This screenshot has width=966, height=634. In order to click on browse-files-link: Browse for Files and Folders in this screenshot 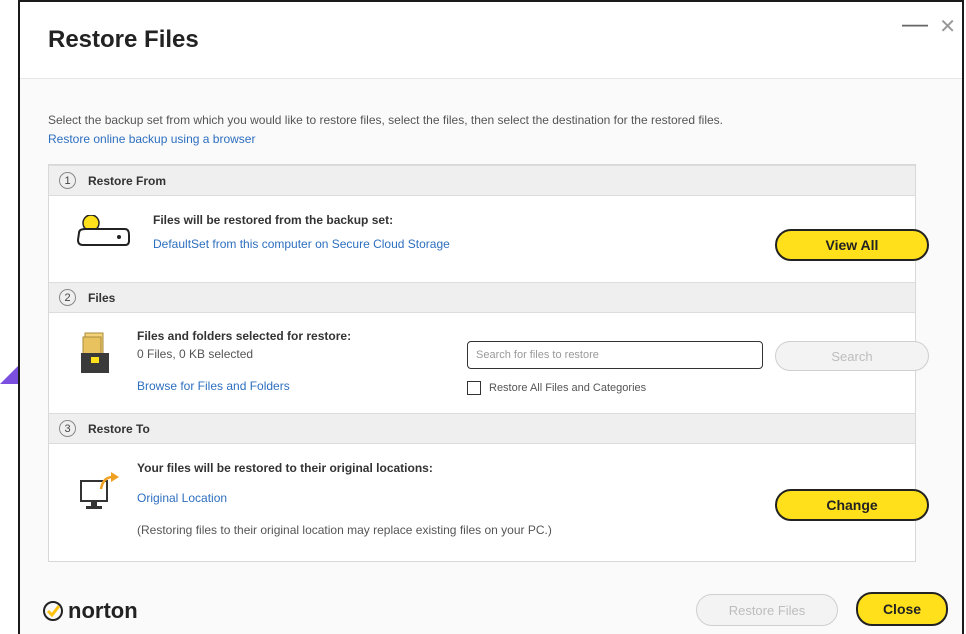, I will do `click(213, 386)`.